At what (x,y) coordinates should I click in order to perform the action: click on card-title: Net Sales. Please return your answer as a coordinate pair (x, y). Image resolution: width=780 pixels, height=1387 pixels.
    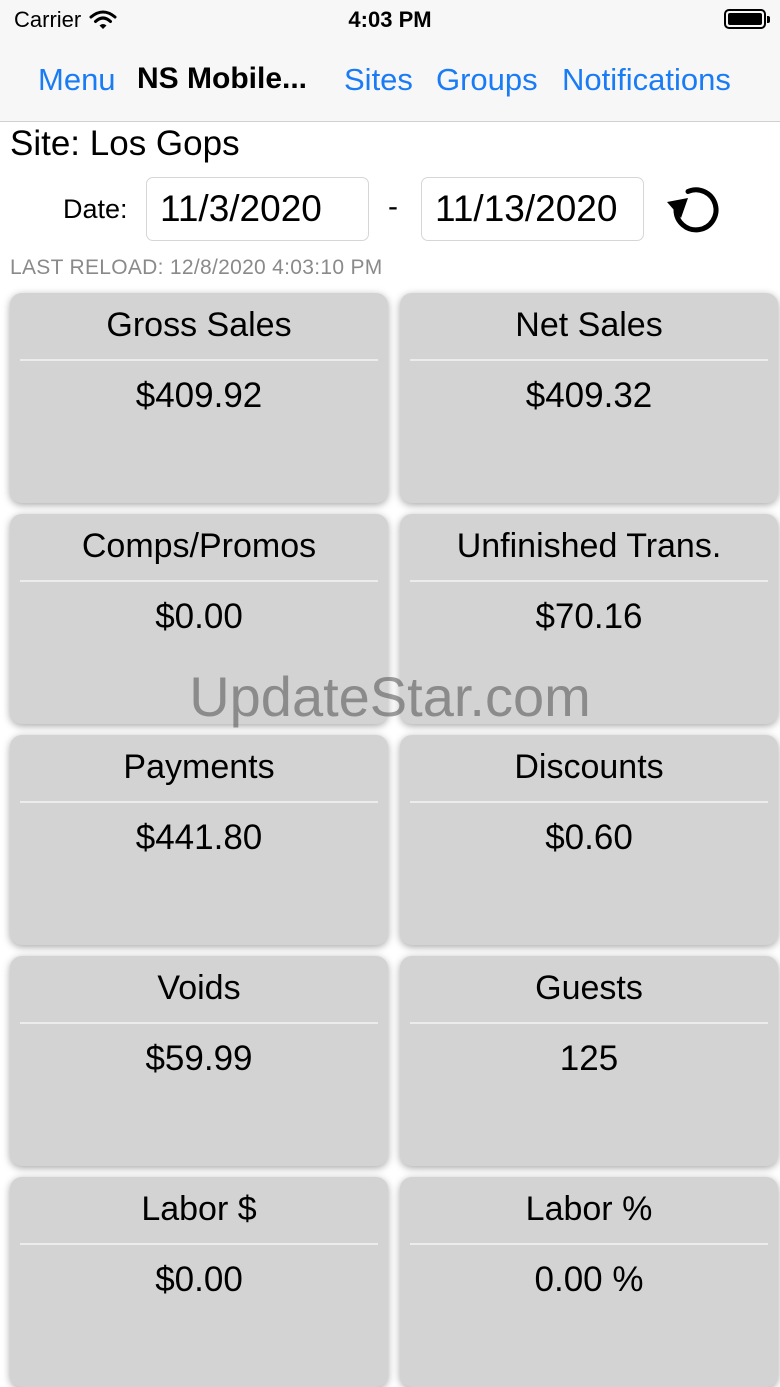
    Looking at the image, I should click on (589, 325).